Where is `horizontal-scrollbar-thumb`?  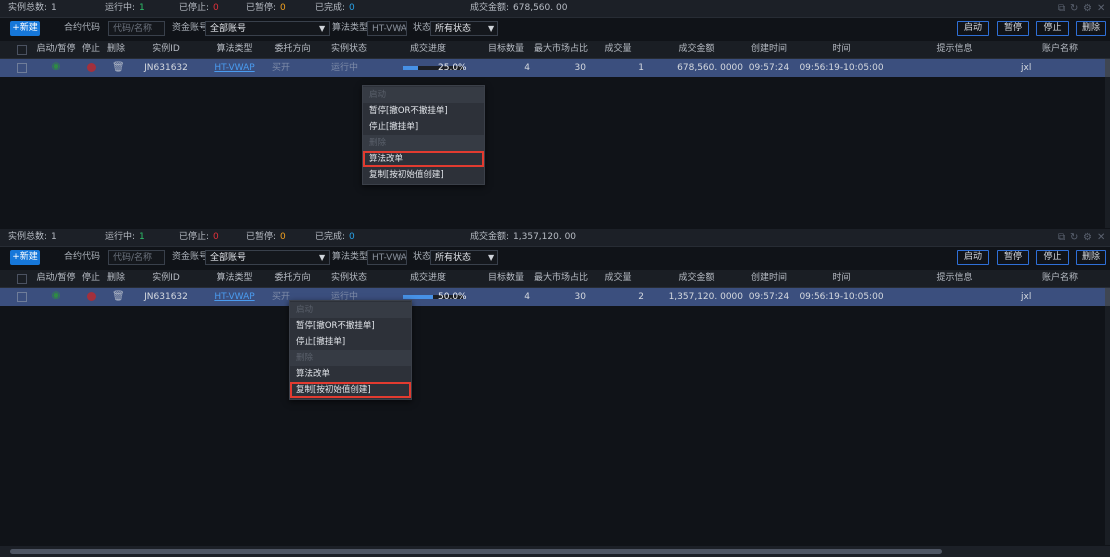 horizontal-scrollbar-thumb is located at coordinates (476, 551).